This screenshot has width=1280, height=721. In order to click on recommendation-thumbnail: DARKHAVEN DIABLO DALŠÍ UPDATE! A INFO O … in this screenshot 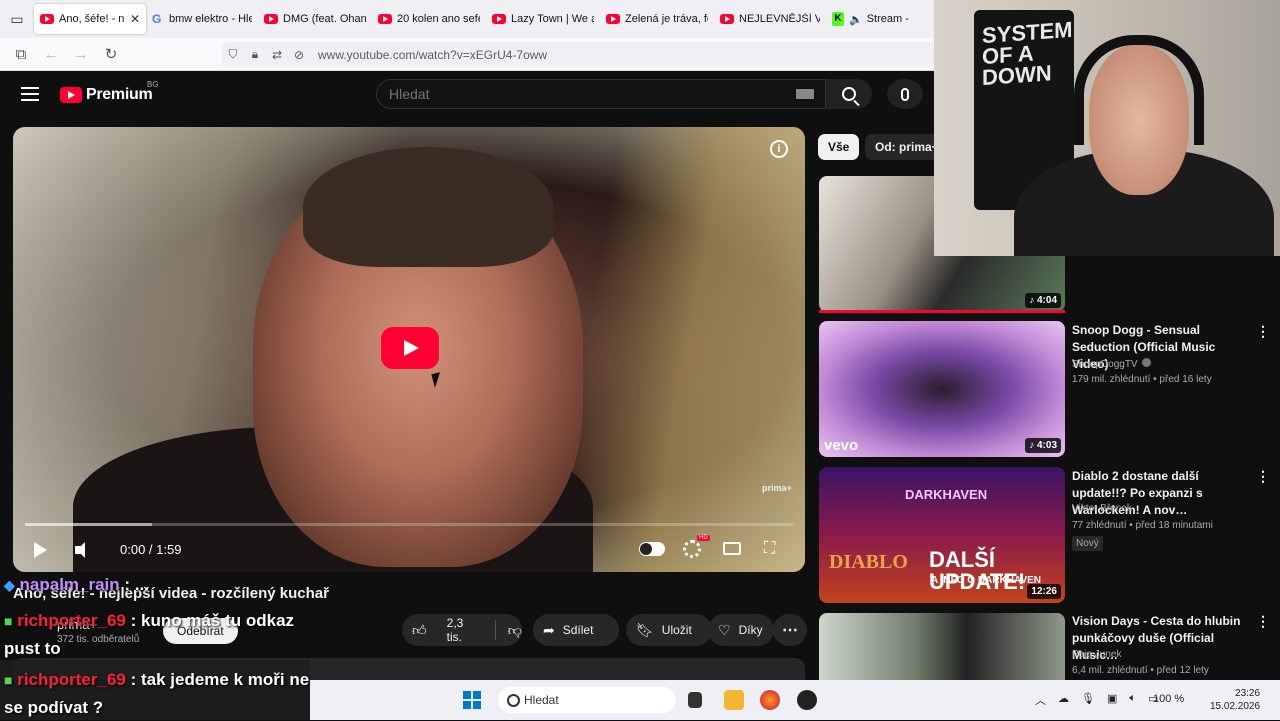, I will do `click(942, 535)`.